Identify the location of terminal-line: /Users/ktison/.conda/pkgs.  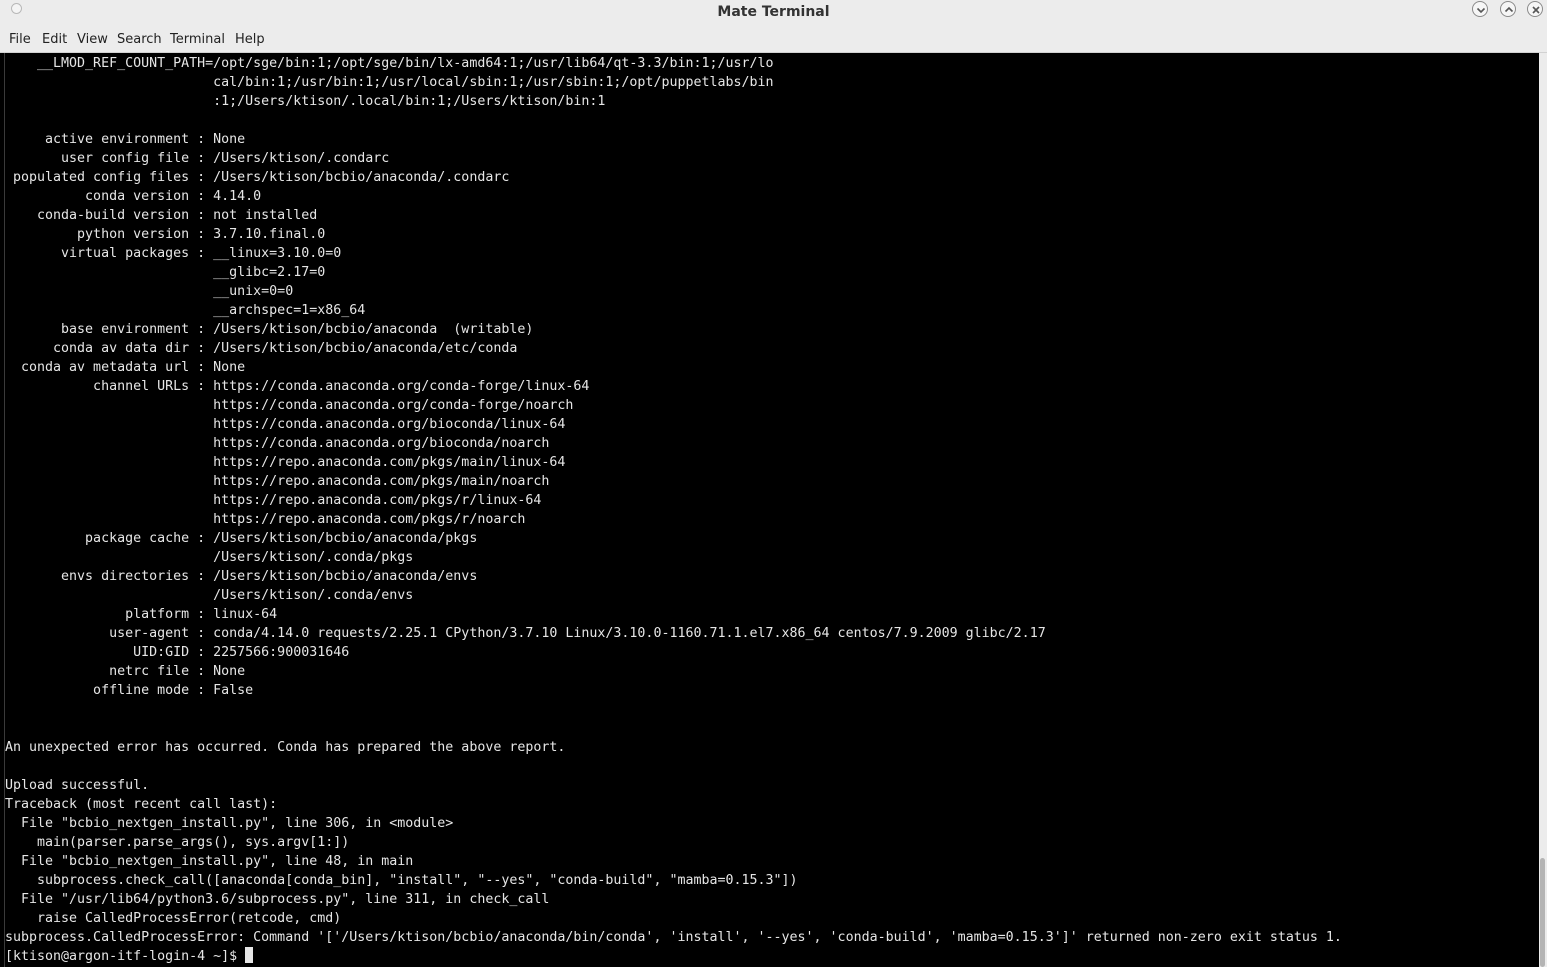
(313, 557).